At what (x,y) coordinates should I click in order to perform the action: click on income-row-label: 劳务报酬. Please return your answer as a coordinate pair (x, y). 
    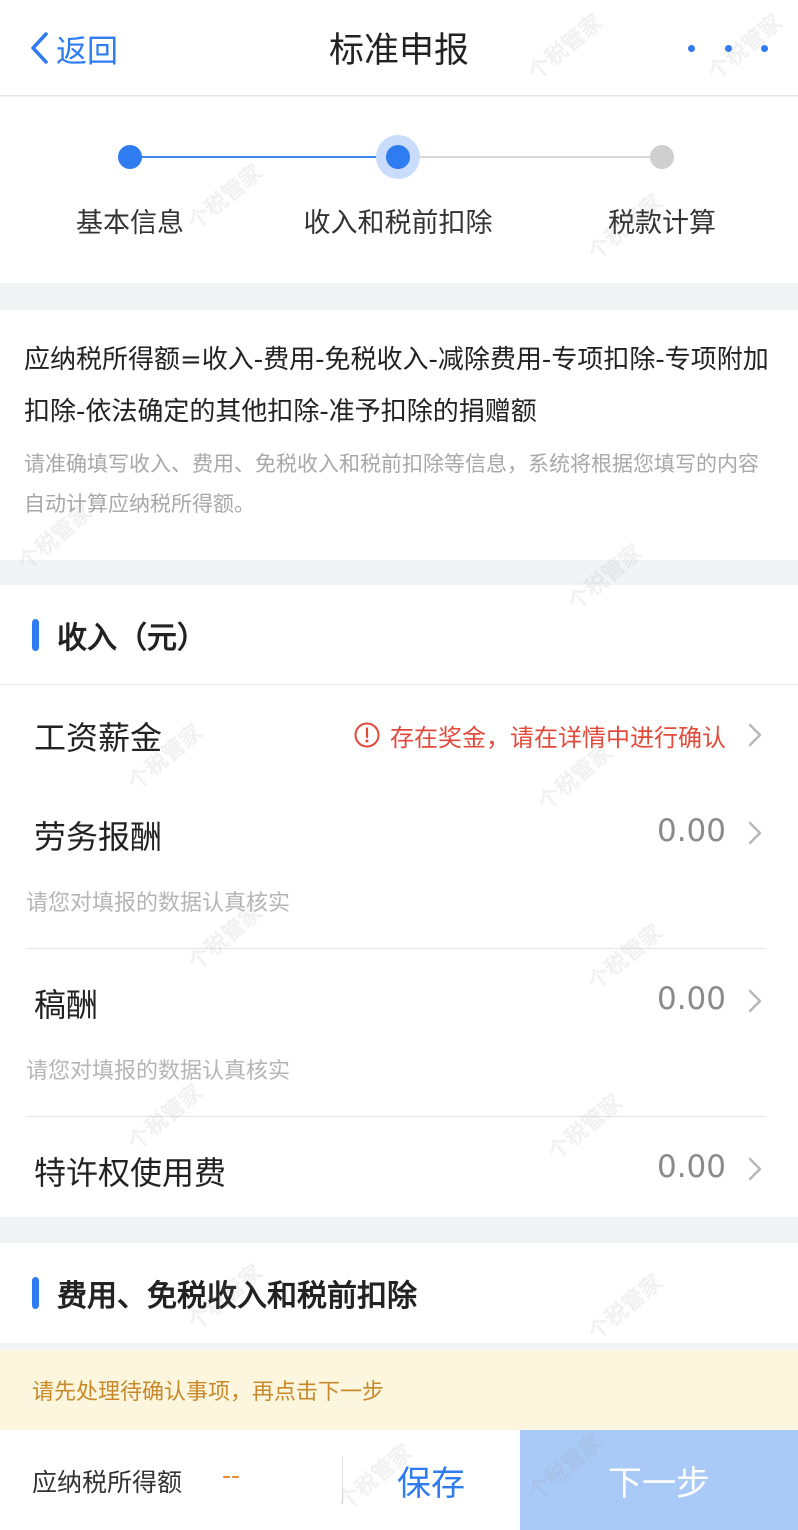
    Looking at the image, I should click on (98, 837).